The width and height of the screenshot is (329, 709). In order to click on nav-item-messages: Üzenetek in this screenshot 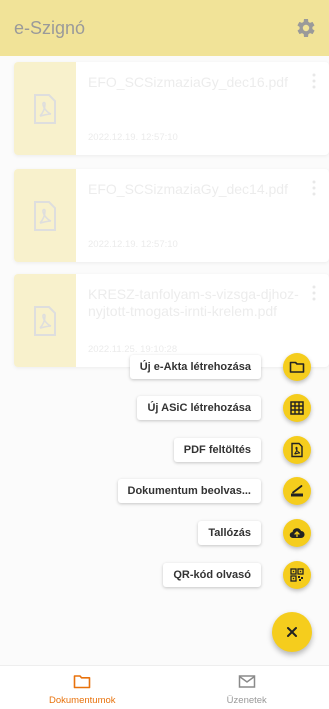, I will do `click(247, 687)`.